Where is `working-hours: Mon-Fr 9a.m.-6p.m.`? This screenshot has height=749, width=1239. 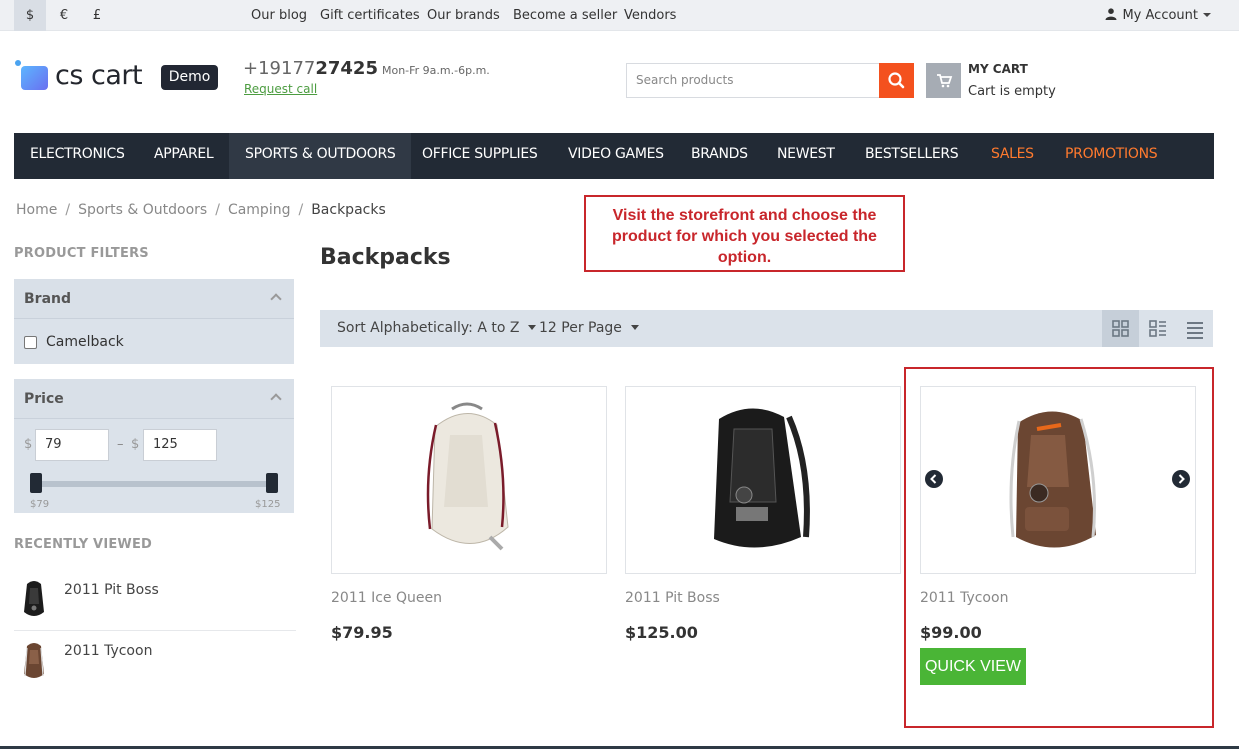 working-hours: Mon-Fr 9a.m.-6p.m. is located at coordinates (435, 70).